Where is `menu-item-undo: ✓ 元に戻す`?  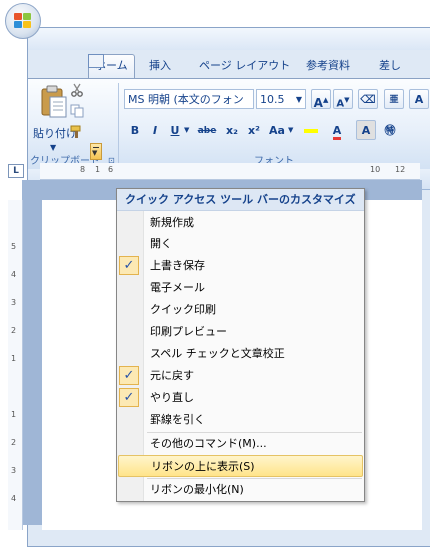
menu-item-undo: ✓ 元に戻す is located at coordinates (240, 376).